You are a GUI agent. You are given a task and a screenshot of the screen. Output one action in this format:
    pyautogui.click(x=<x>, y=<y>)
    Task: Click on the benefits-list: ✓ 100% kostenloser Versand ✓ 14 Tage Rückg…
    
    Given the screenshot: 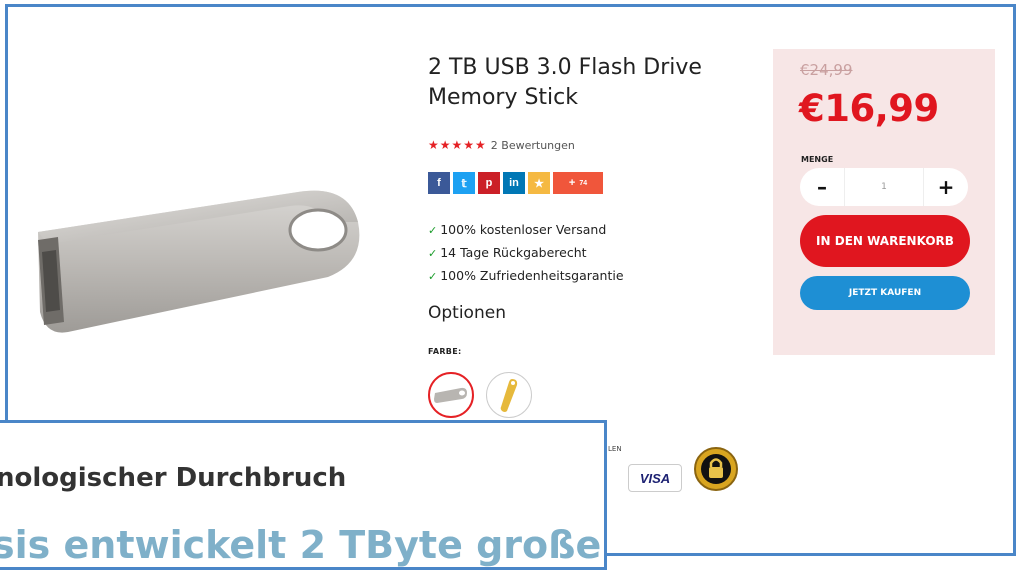 What is the action you would take?
    pyautogui.click(x=526, y=253)
    